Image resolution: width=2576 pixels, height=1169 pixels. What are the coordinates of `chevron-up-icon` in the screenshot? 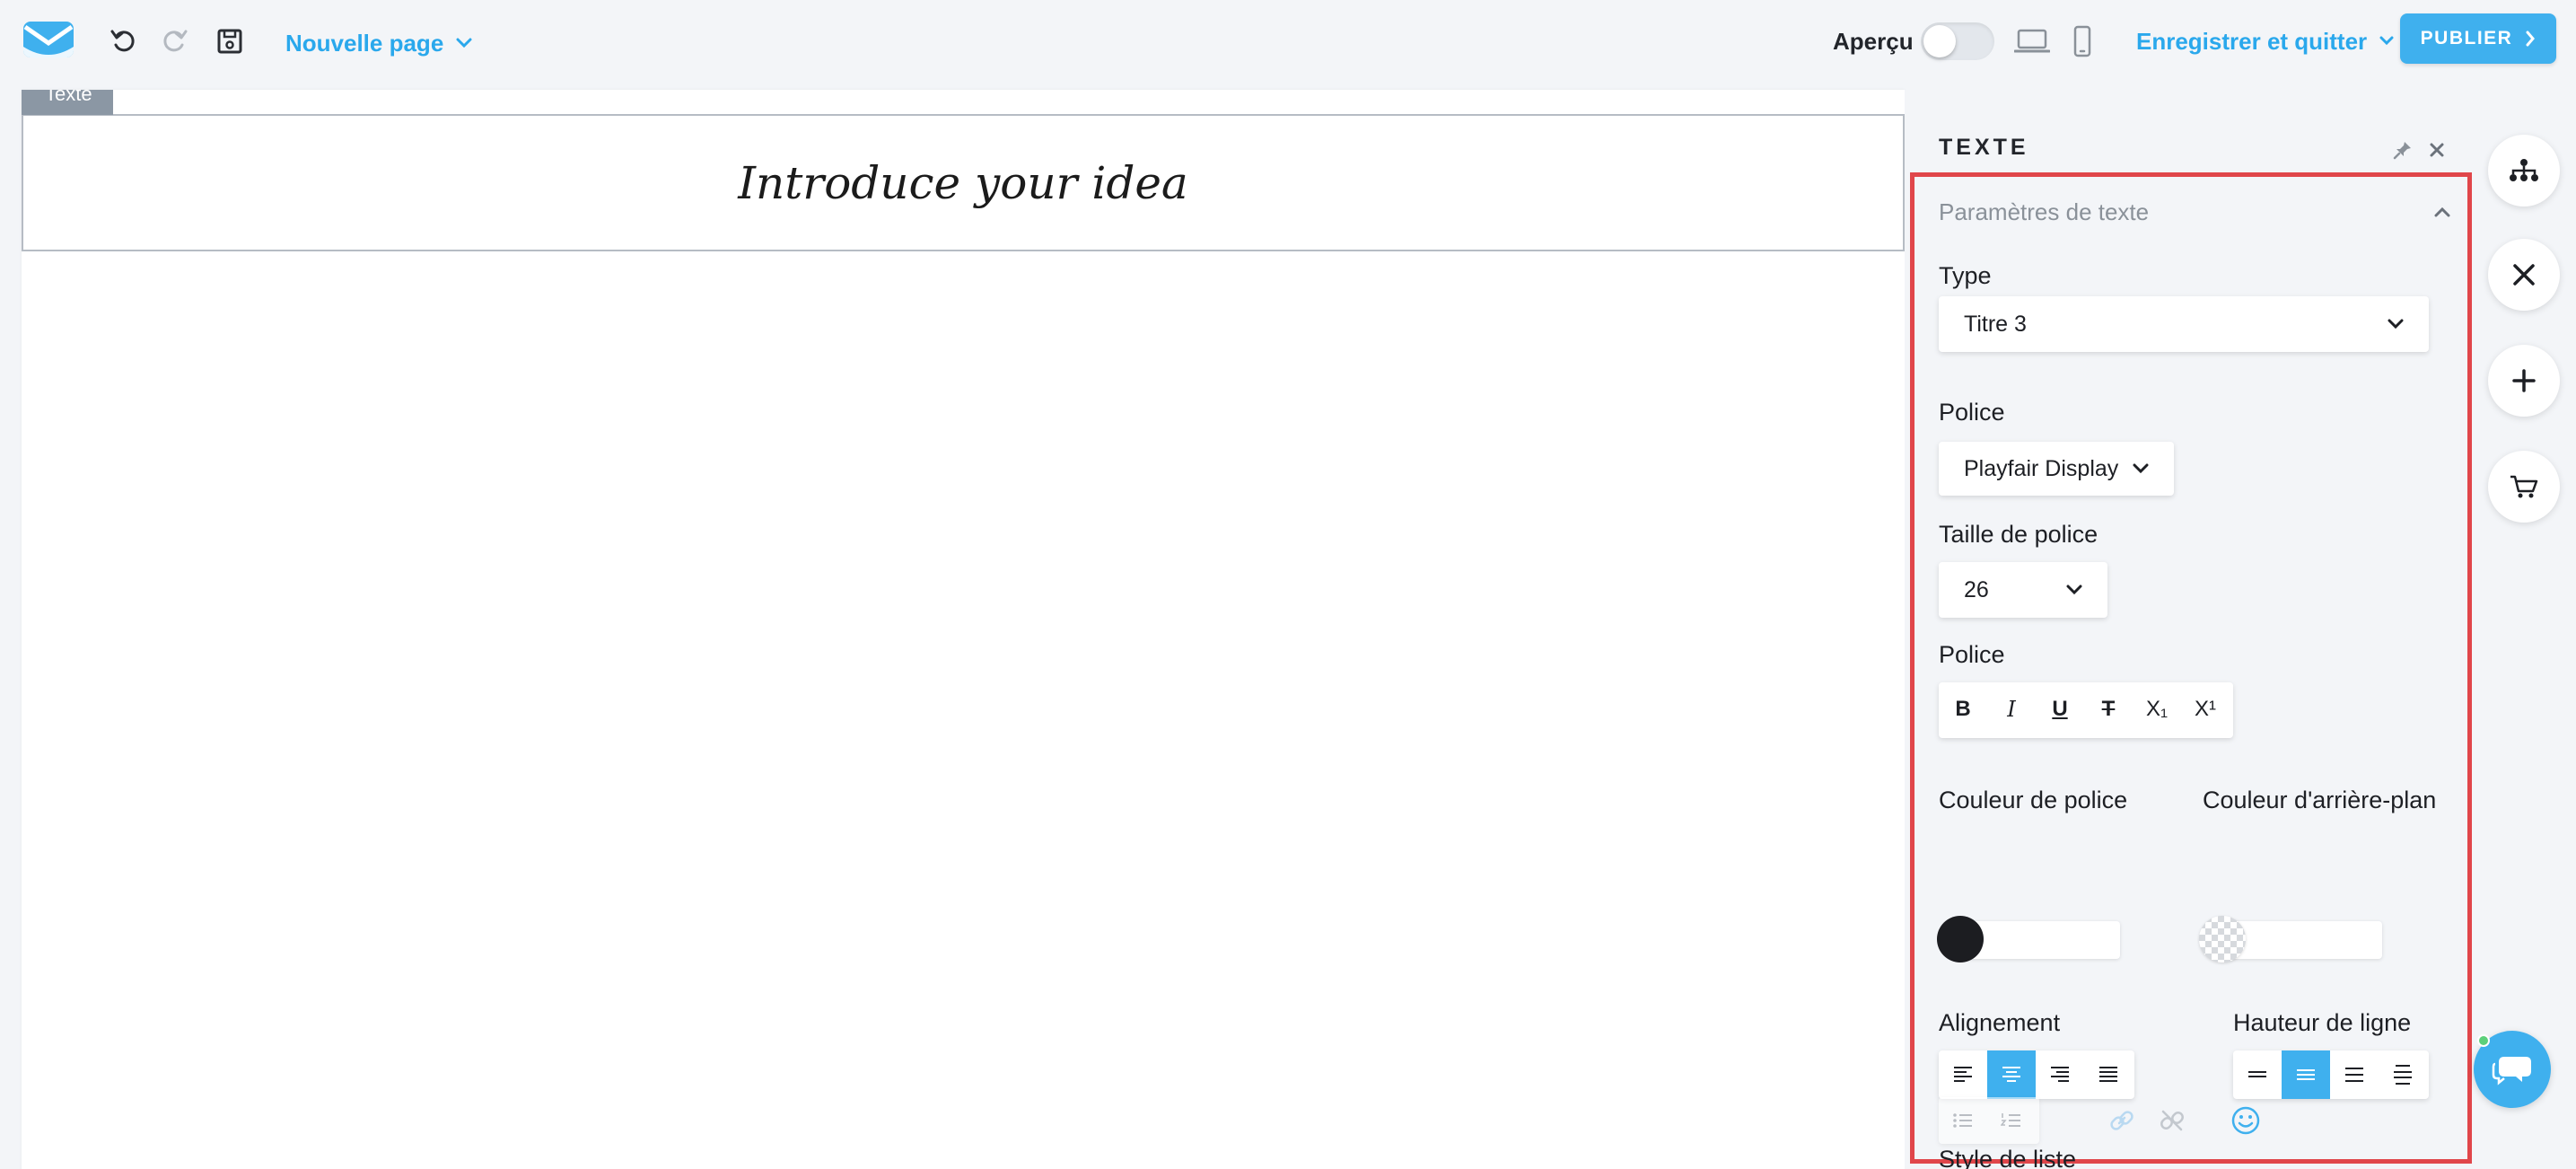 It's located at (2442, 212).